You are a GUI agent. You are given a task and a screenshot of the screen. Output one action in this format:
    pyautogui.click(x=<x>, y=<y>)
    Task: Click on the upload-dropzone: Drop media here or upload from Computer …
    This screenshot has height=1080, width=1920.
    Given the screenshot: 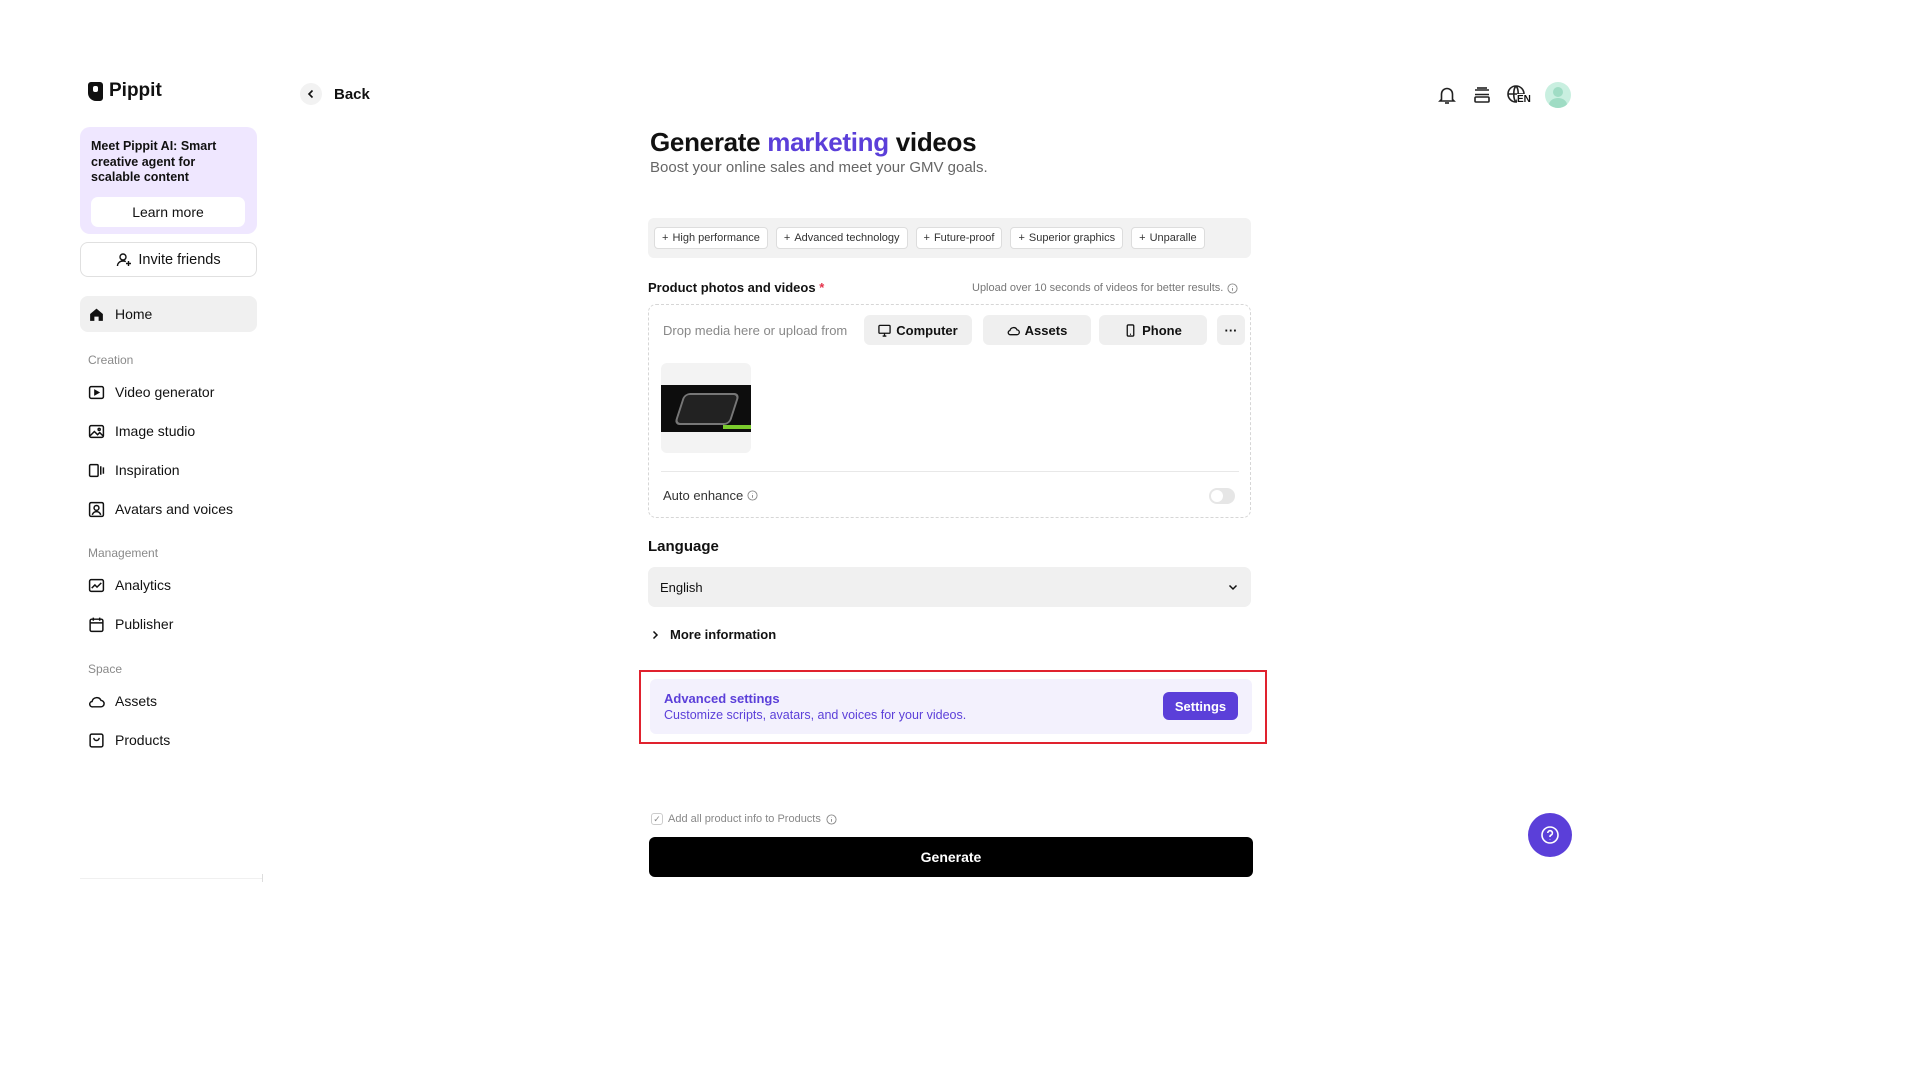 What is the action you would take?
    pyautogui.click(x=949, y=411)
    